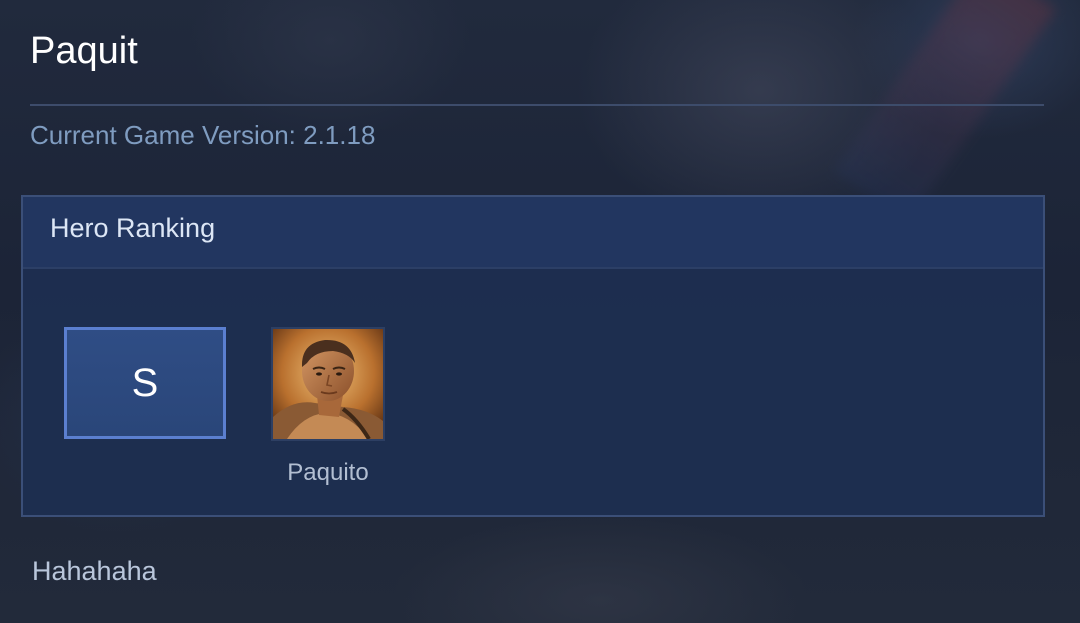 The width and height of the screenshot is (1080, 623). Describe the element at coordinates (945, 111) in the screenshot. I see `background-streak` at that location.